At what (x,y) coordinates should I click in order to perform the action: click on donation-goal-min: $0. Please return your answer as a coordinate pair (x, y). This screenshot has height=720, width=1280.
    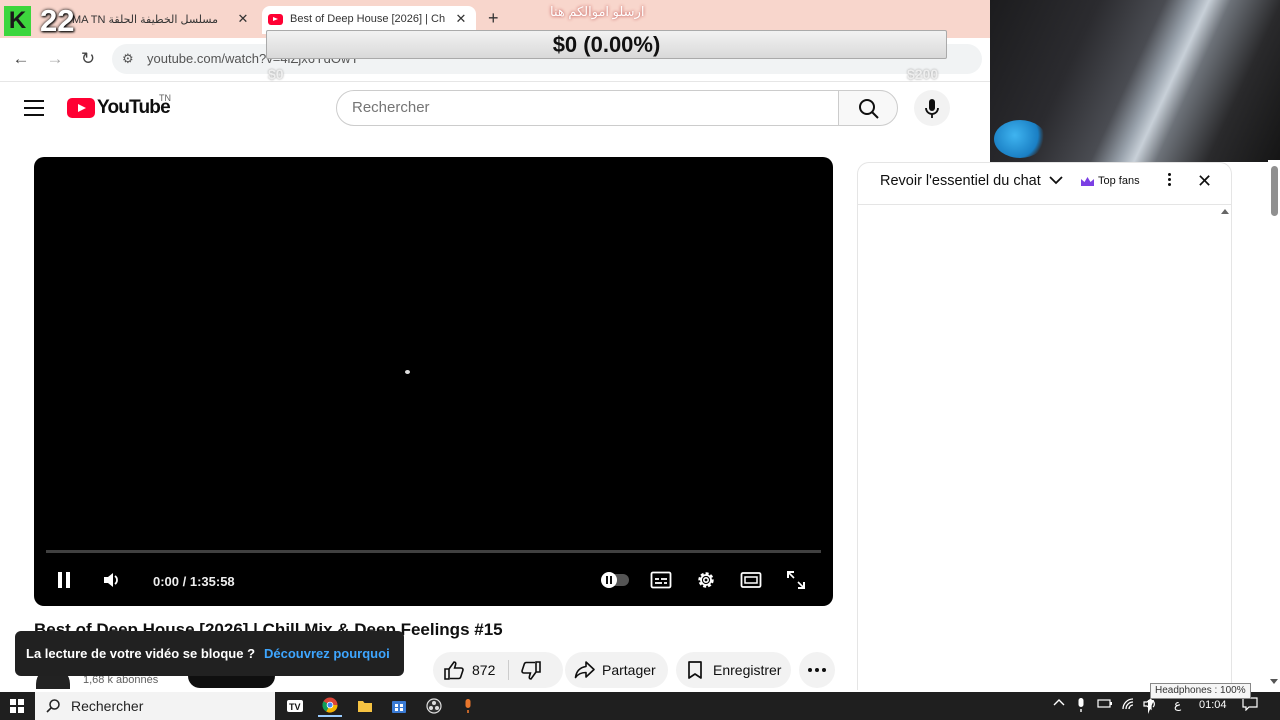
    Looking at the image, I should click on (276, 74).